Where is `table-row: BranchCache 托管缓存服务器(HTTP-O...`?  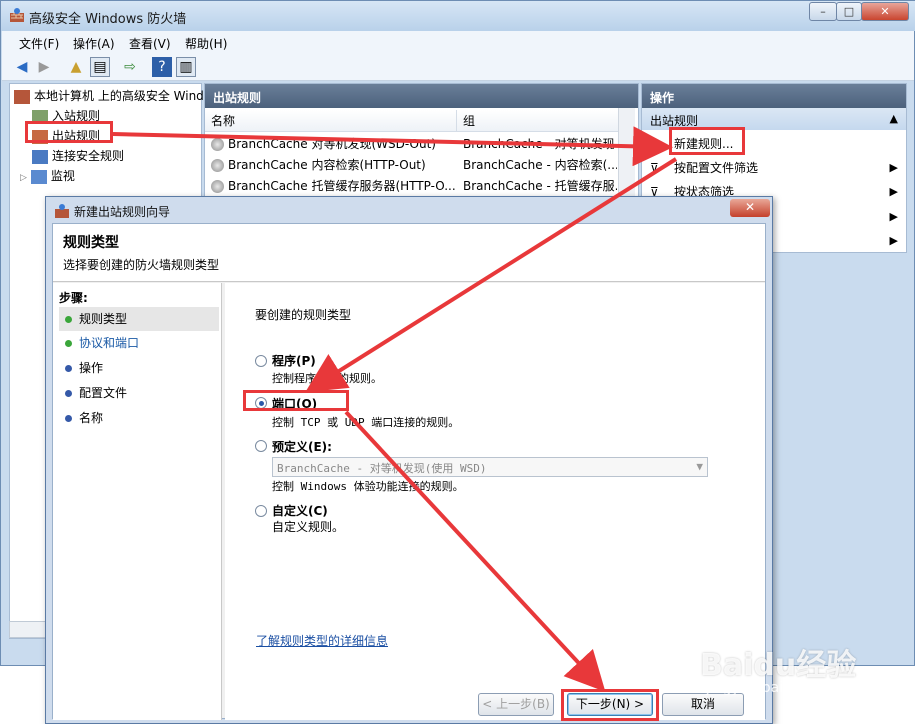 table-row: BranchCache 托管缓存服务器(HTTP-O... is located at coordinates (334, 186).